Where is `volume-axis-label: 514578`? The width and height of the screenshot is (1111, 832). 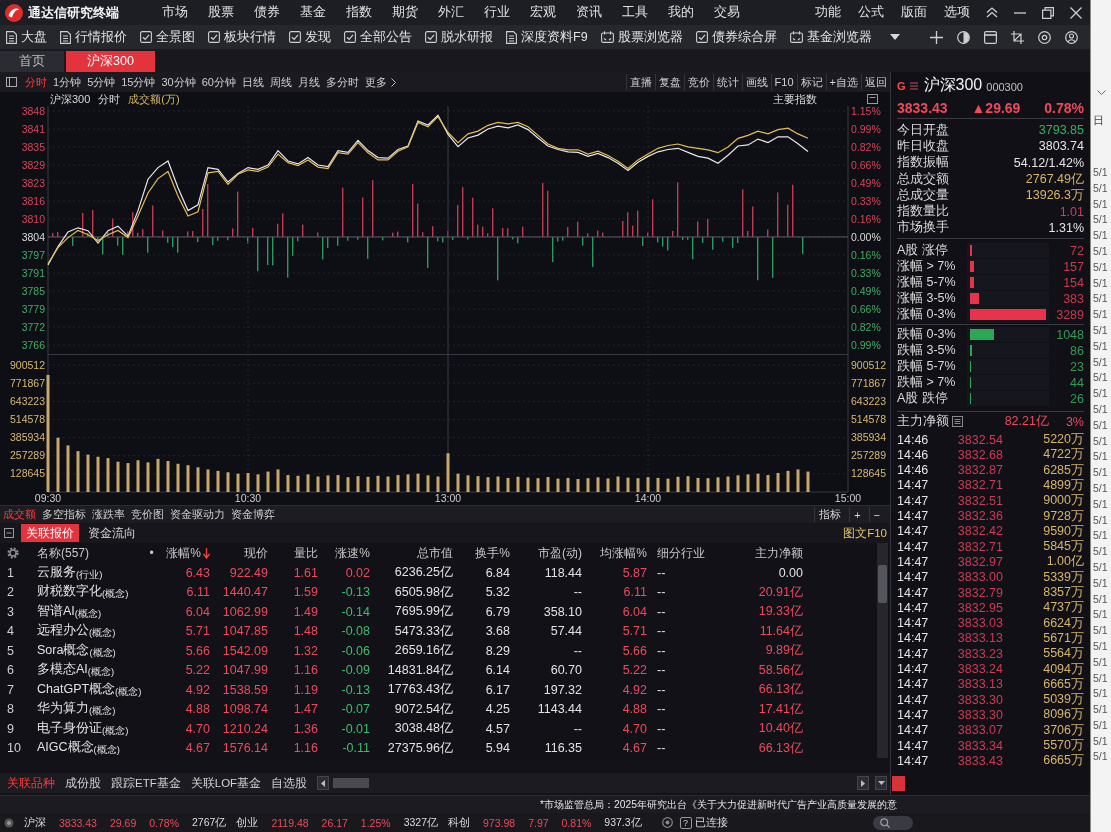
volume-axis-label: 514578 is located at coordinates (27, 419).